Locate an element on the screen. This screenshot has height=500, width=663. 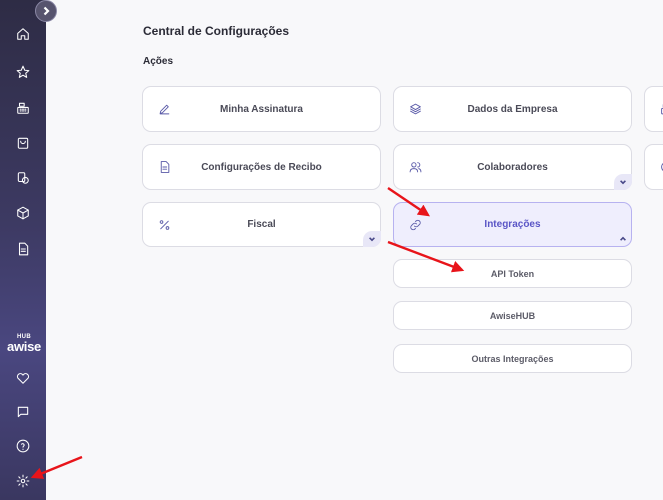
card-dados-da-empresa: Dados da Empresa is located at coordinates (512, 109).